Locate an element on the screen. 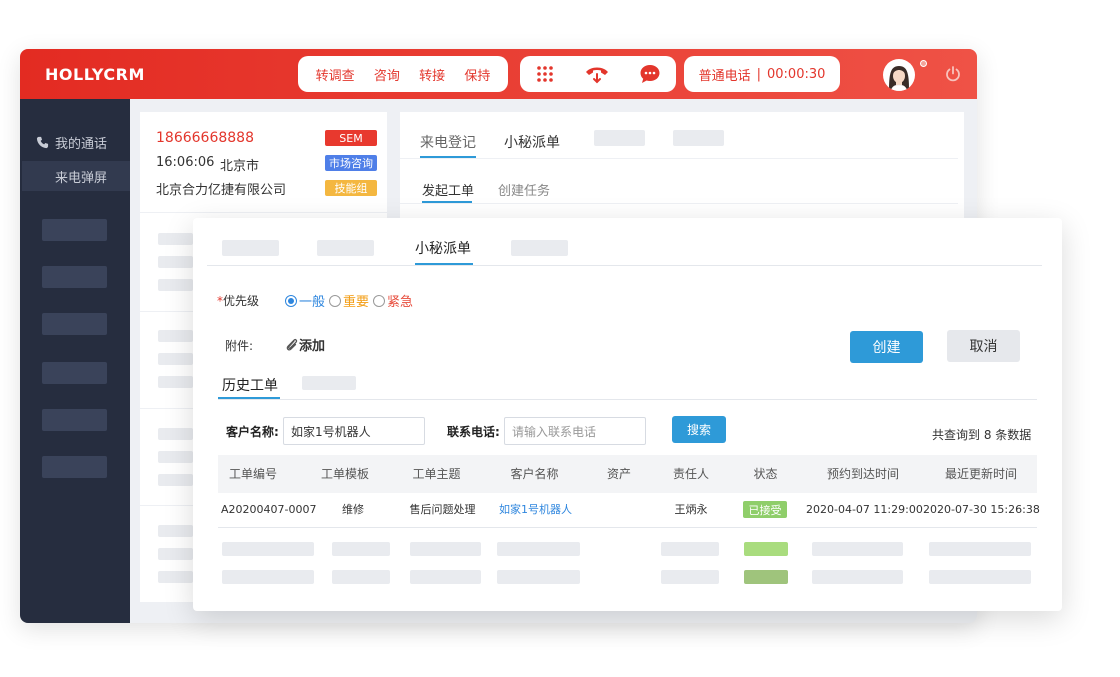 This screenshot has height=677, width=1120. tab-incoming-register: 来电登记 is located at coordinates (448, 142).